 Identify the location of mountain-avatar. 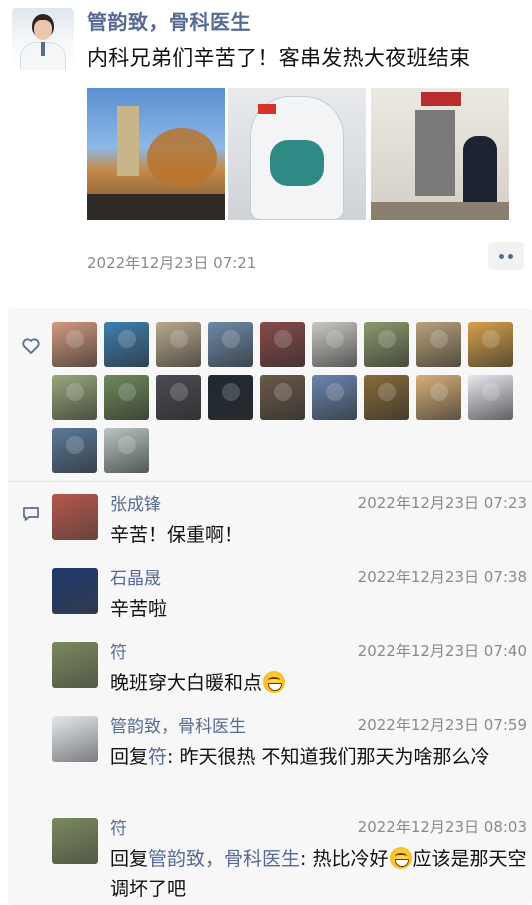
(334, 397).